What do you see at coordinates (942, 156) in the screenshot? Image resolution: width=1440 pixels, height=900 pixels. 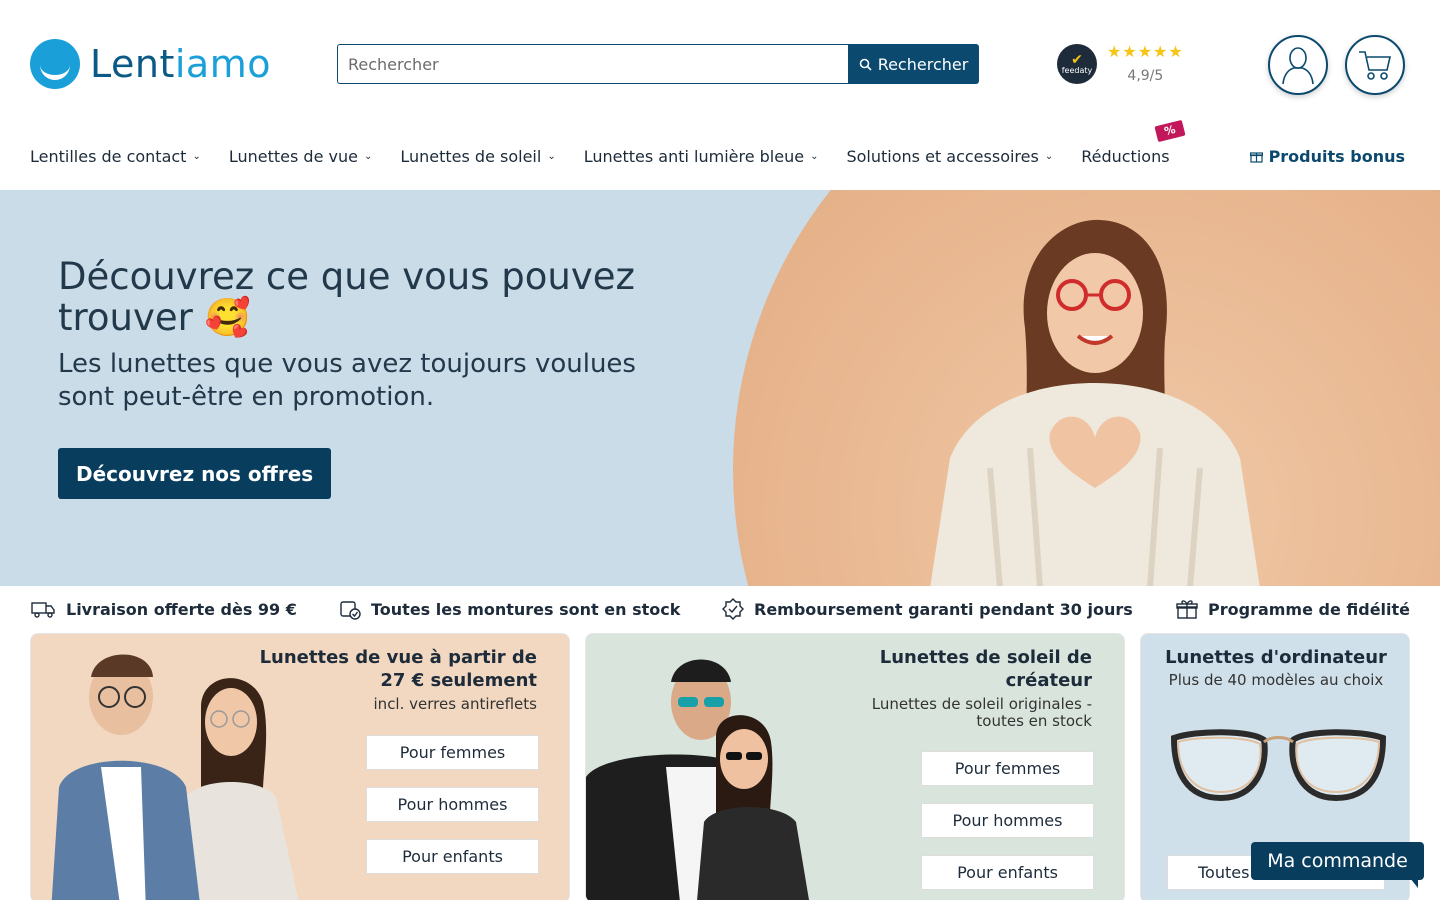 I see `nav-item-label: Solutions et accessoires` at bounding box center [942, 156].